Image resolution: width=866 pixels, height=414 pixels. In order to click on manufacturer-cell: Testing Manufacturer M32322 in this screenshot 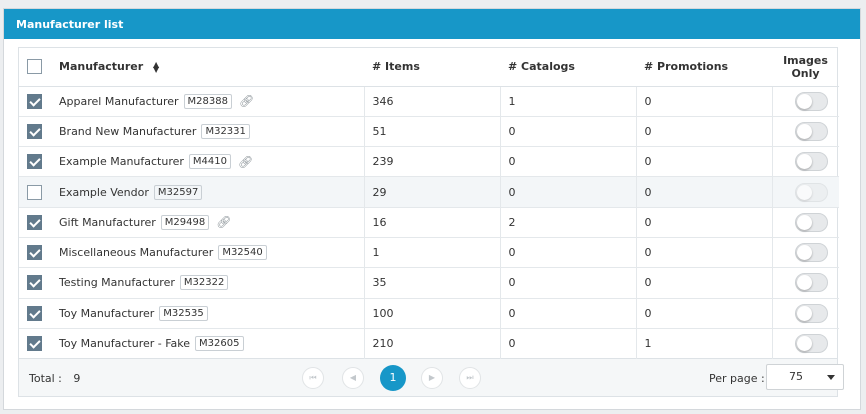, I will do `click(207, 283)`.